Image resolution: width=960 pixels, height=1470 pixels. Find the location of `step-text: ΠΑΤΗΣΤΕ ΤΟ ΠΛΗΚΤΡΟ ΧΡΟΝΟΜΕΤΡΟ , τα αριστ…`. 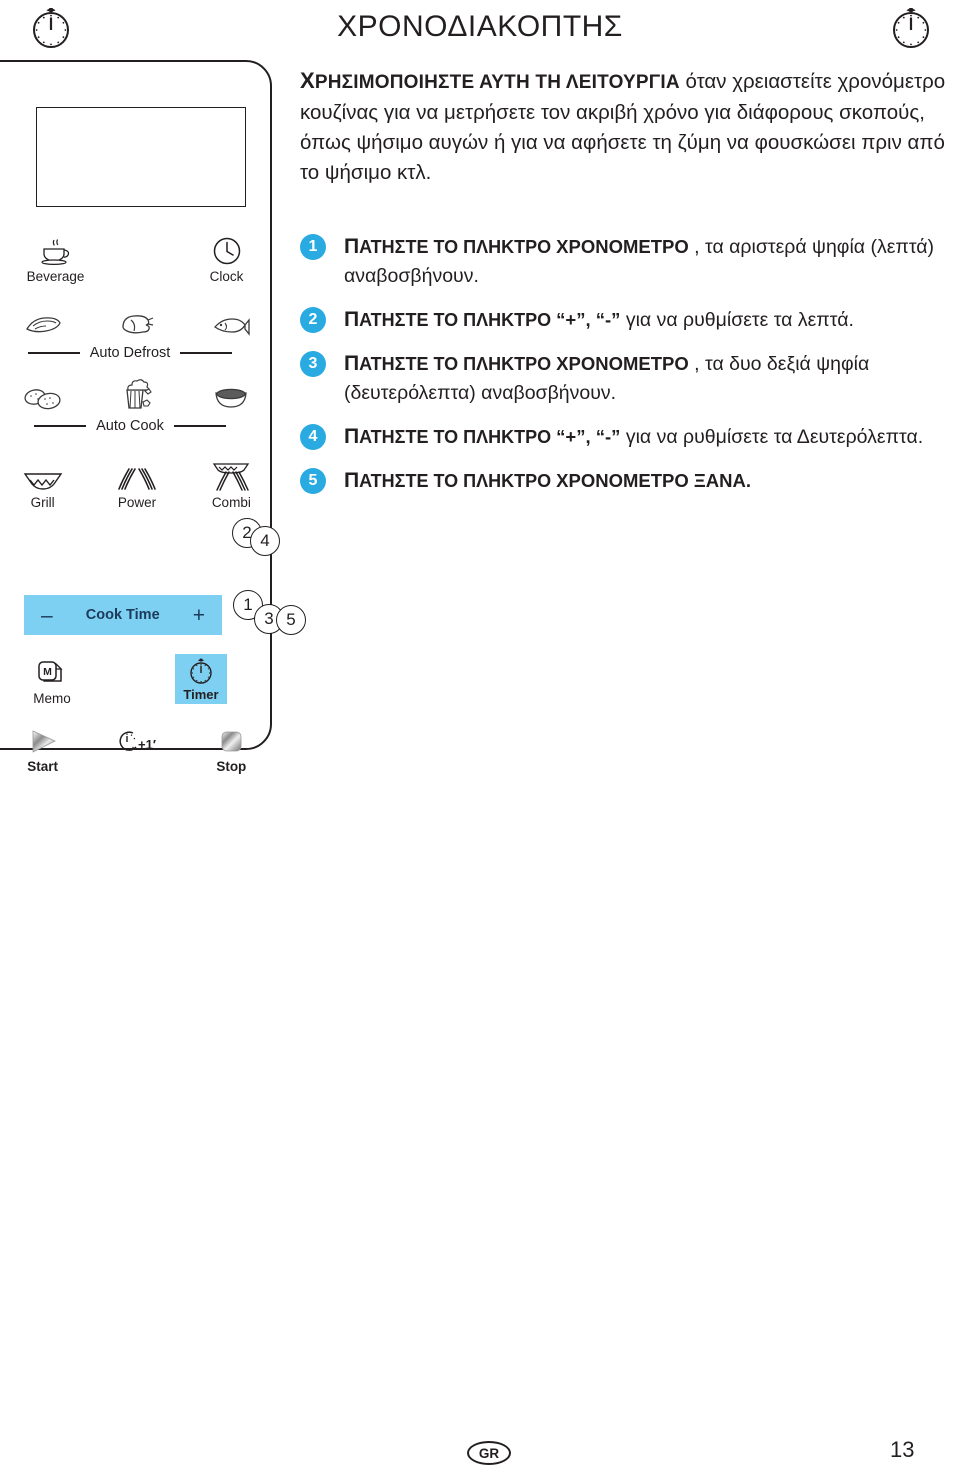

step-text: ΠΑΤΗΣΤΕ ΤΟ ΠΛΗΚΤΡΟ ΧΡΟΝΟΜΕΤΡΟ , τα αριστ… is located at coordinates (652, 261).